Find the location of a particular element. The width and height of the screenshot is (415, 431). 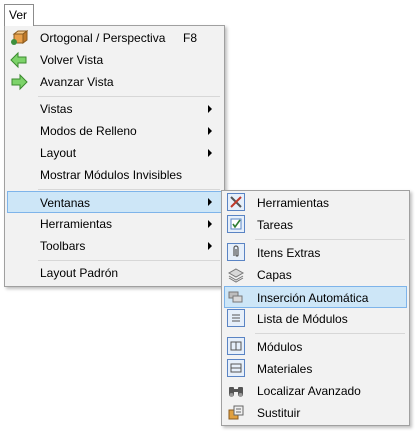

menu-item-ortogonal-perspectiva: Ortogonal / Perspectiva F8 is located at coordinates (114, 38).